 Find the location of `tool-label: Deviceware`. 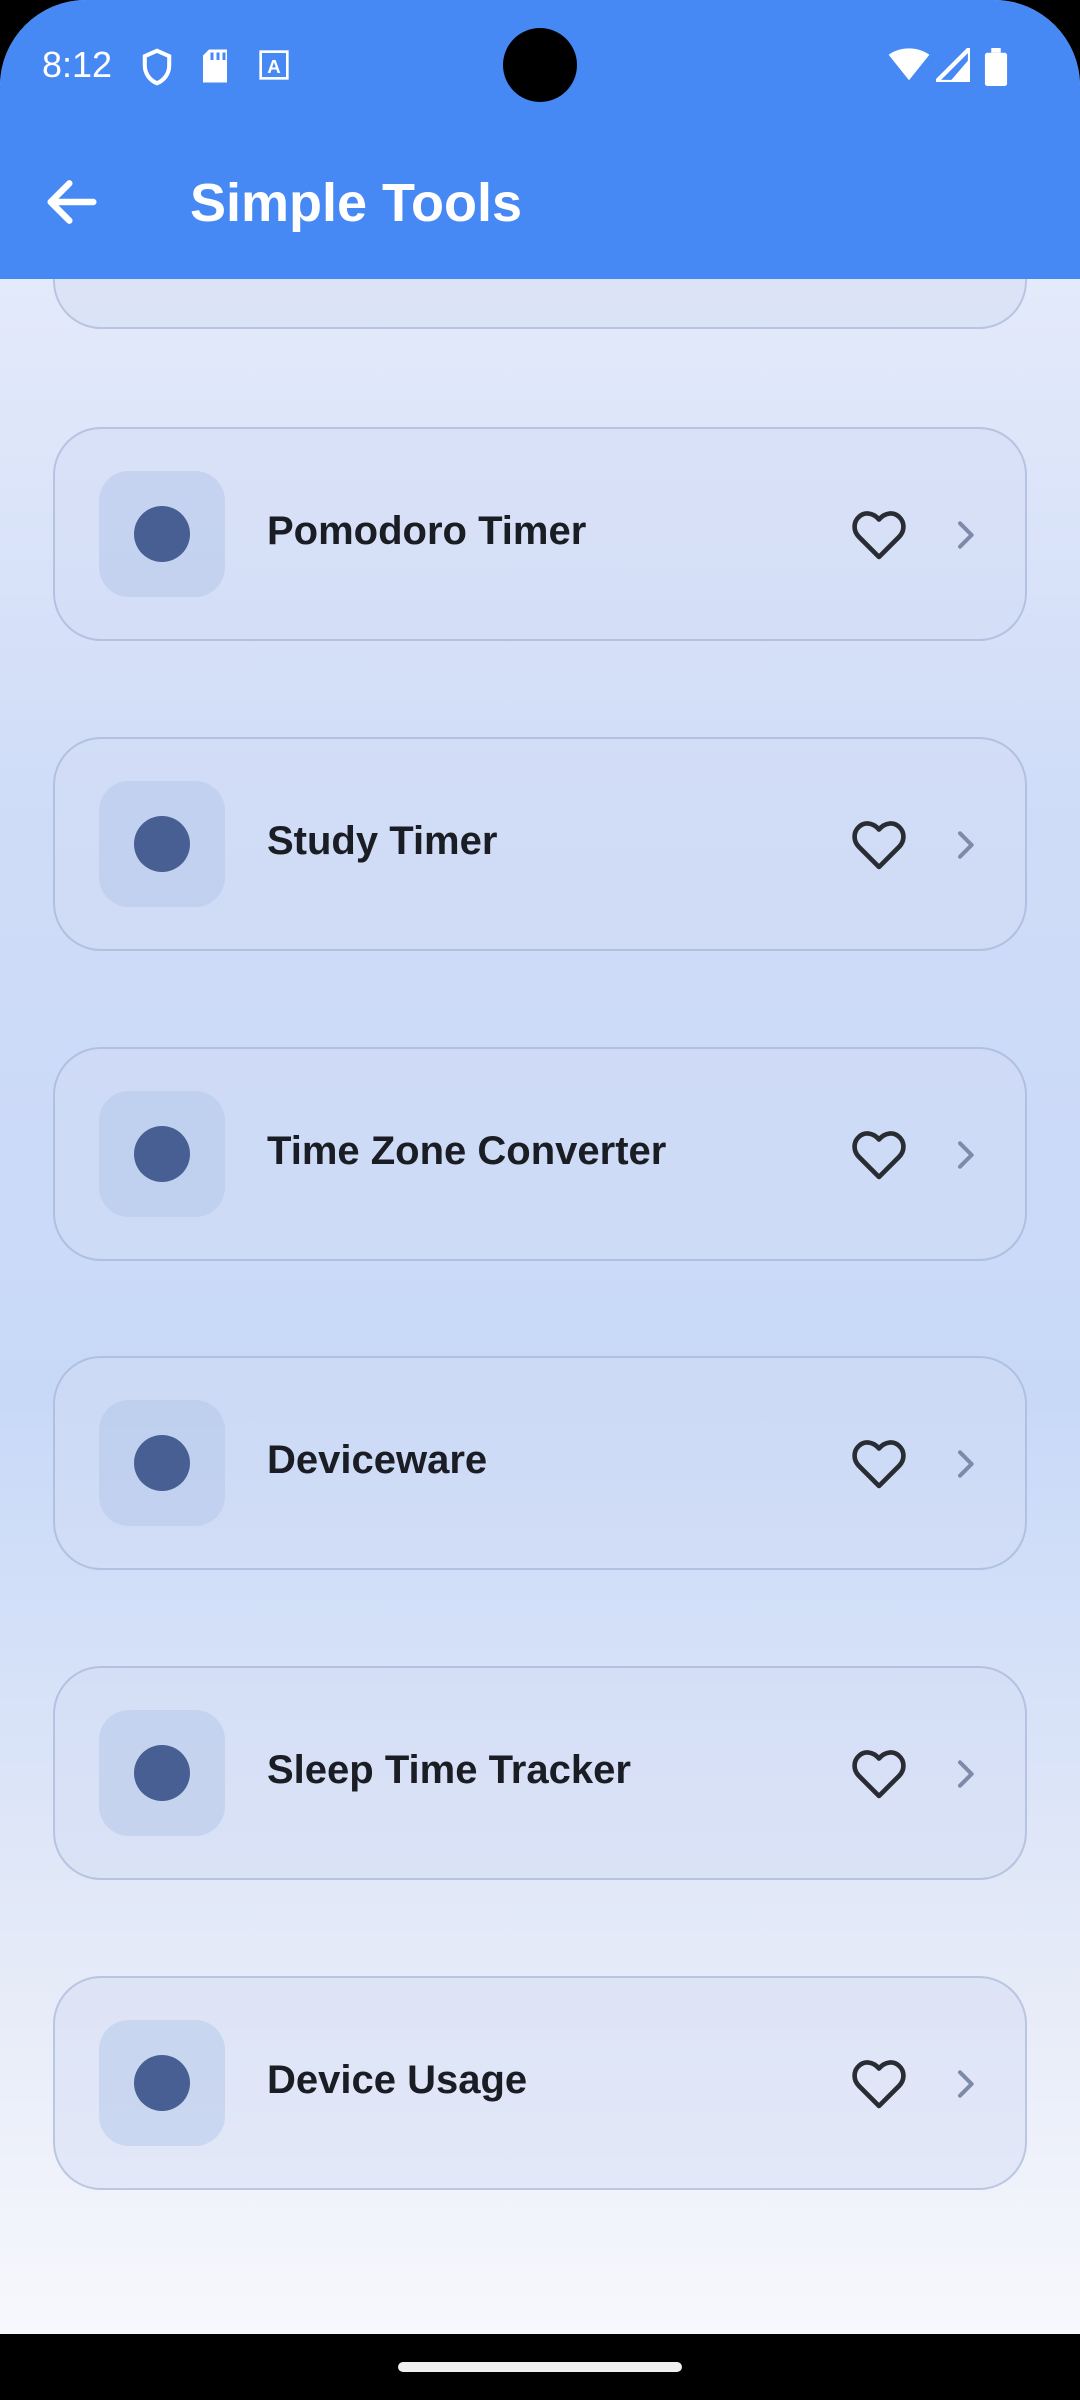

tool-label: Deviceware is located at coordinates (377, 1460).